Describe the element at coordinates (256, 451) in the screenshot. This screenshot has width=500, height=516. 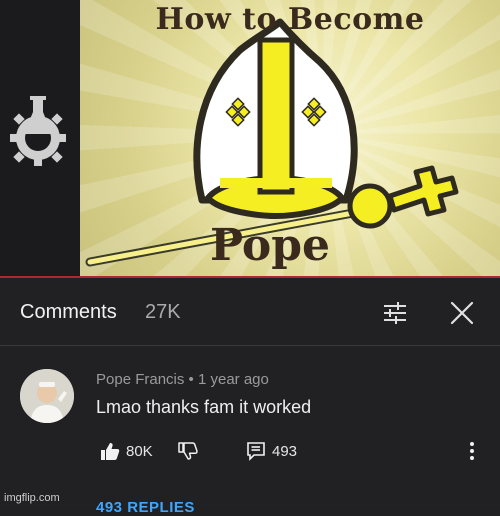
I see `reply-icon` at that location.